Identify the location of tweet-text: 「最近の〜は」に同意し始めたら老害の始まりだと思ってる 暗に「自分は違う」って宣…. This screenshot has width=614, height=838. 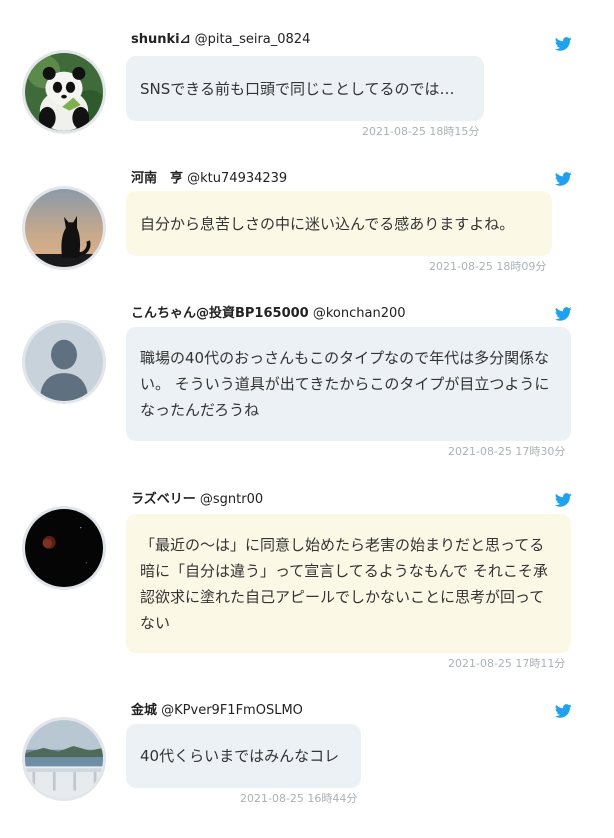
(344, 583).